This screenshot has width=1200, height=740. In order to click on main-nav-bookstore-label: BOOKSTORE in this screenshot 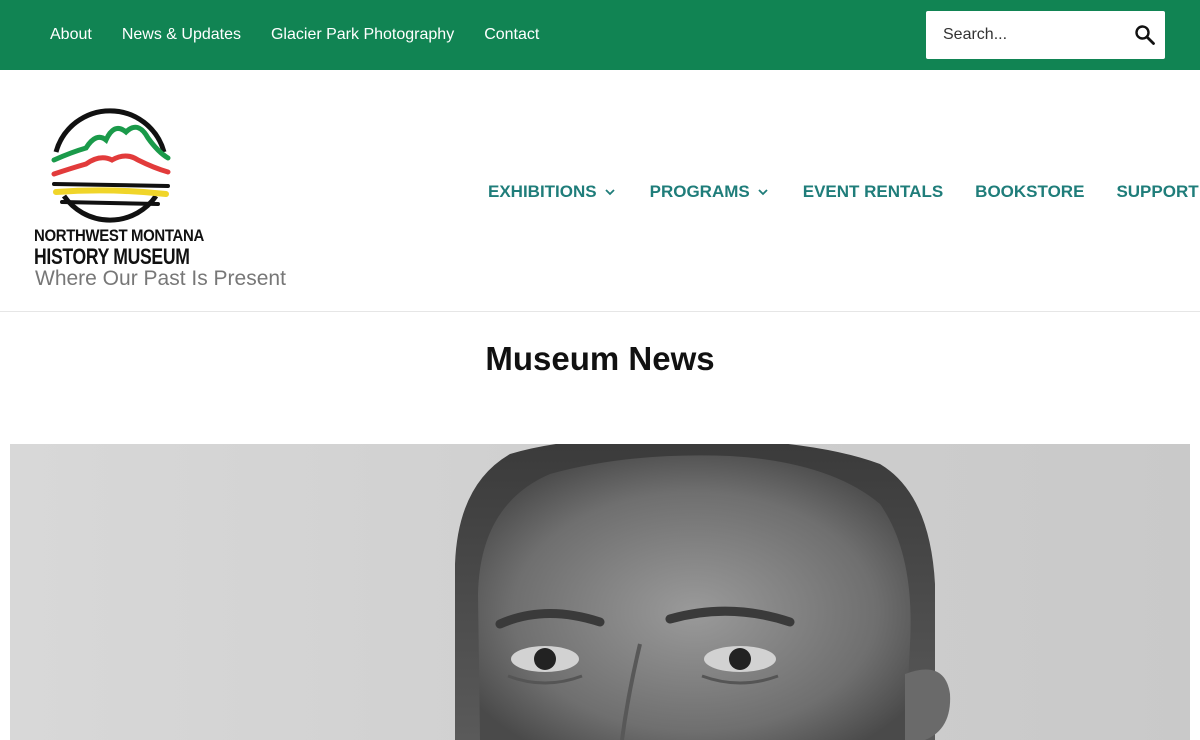, I will do `click(1030, 191)`.